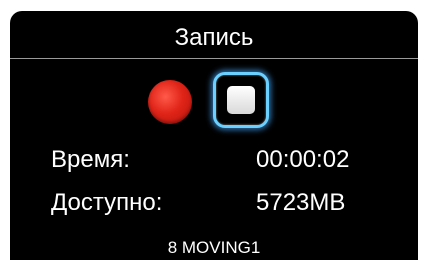 Image resolution: width=444 pixels, height=260 pixels. I want to click on stop-button, so click(241, 100).